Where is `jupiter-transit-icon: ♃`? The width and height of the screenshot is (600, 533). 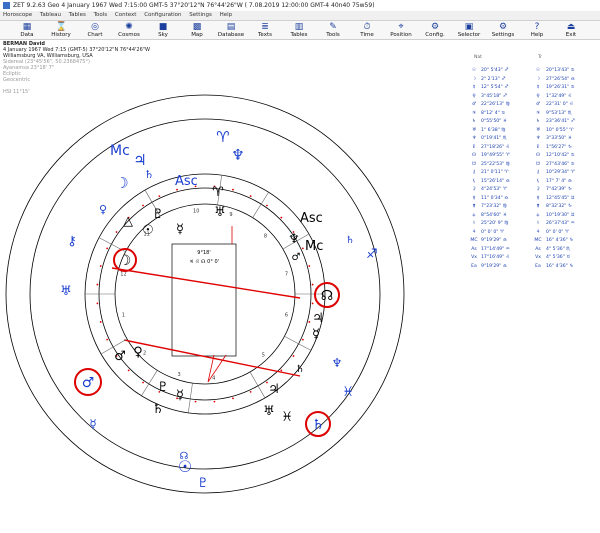 jupiter-transit-icon: ♃ is located at coordinates (139, 160).